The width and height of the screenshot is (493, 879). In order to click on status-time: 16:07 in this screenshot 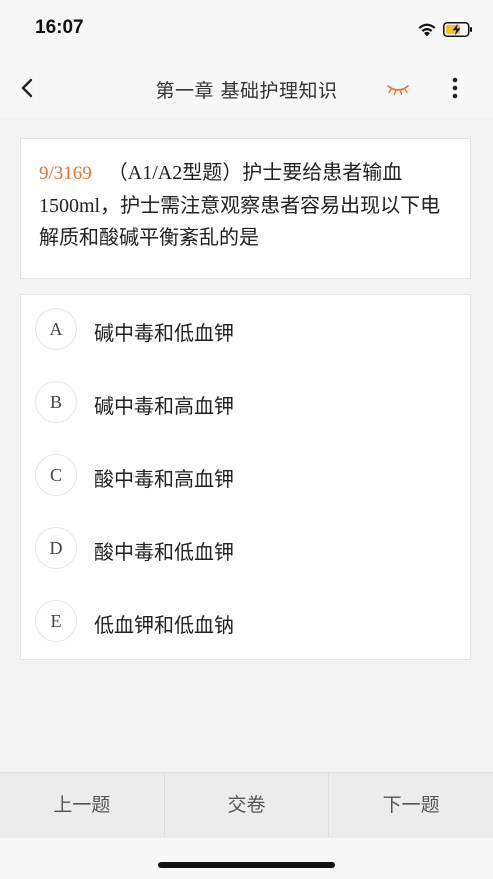, I will do `click(59, 27)`.